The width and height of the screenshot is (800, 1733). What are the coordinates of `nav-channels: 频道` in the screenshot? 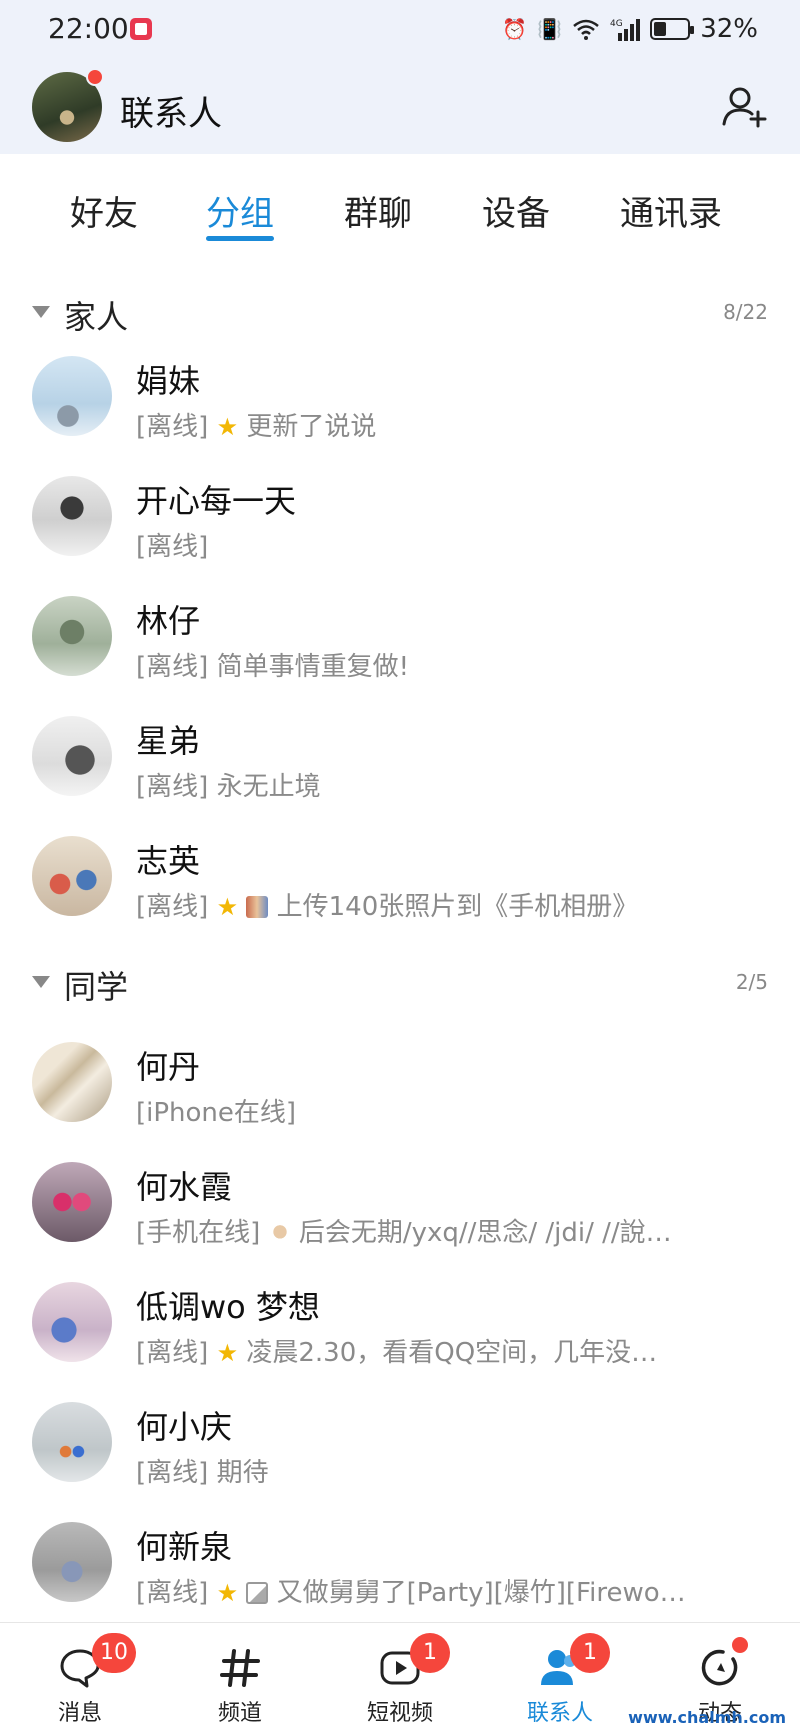 It's located at (240, 1678).